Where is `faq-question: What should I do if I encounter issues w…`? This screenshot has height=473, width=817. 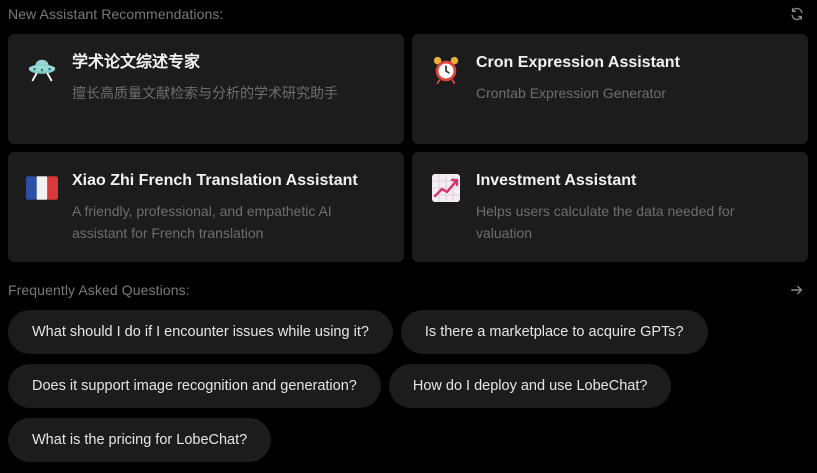
faq-question: What should I do if I encounter issues w… is located at coordinates (200, 332).